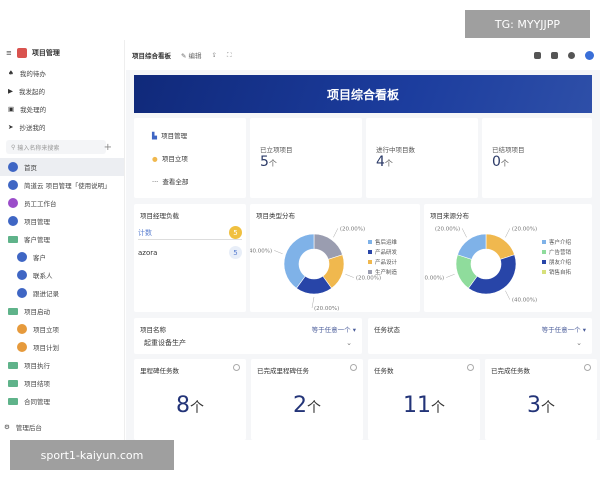 The height and width of the screenshot is (480, 600). What do you see at coordinates (43, 276) in the screenshot?
I see `sidebar-item-label: 联系人` at bounding box center [43, 276].